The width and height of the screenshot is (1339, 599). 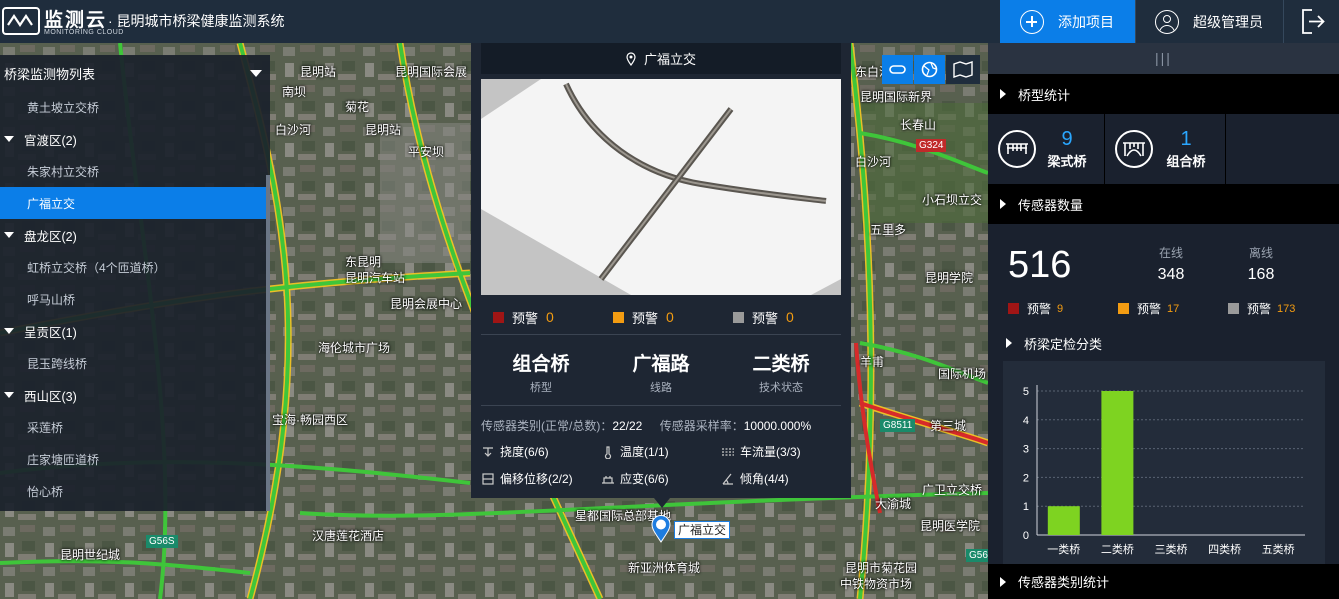 I want to click on plus-circle-icon, so click(x=1032, y=21).